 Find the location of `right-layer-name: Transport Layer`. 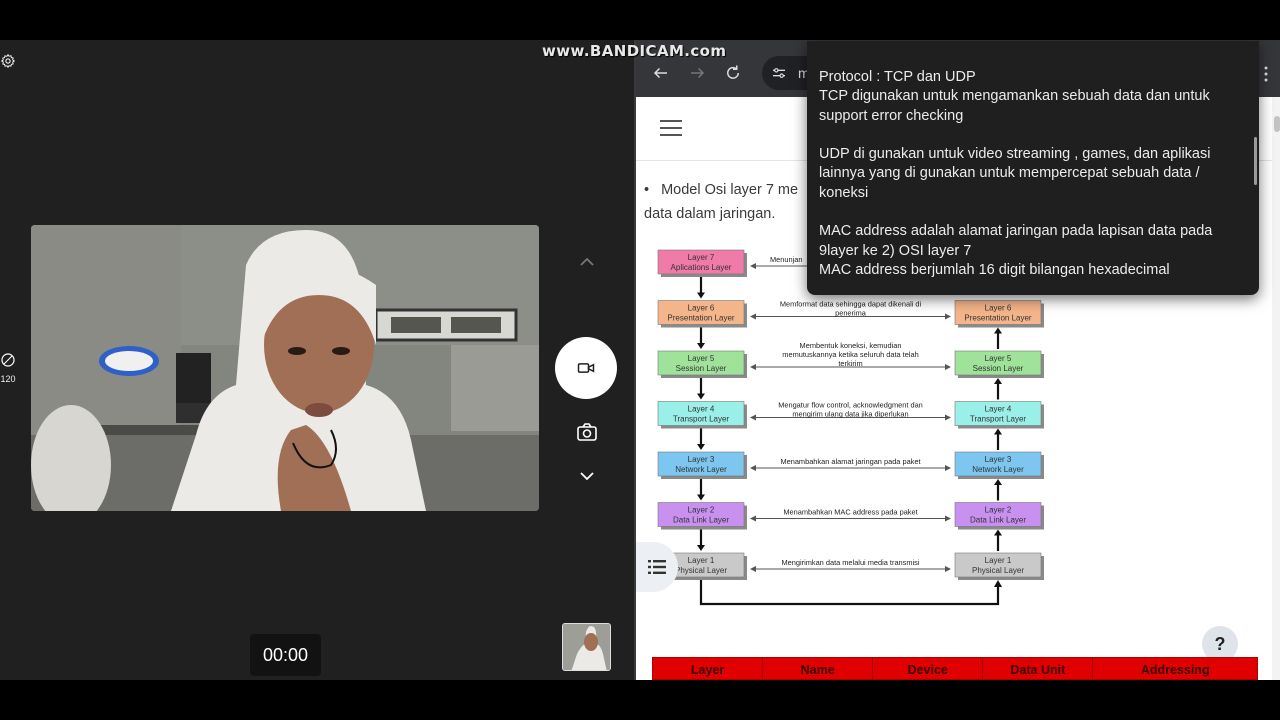

right-layer-name: Transport Layer is located at coordinates (998, 419).